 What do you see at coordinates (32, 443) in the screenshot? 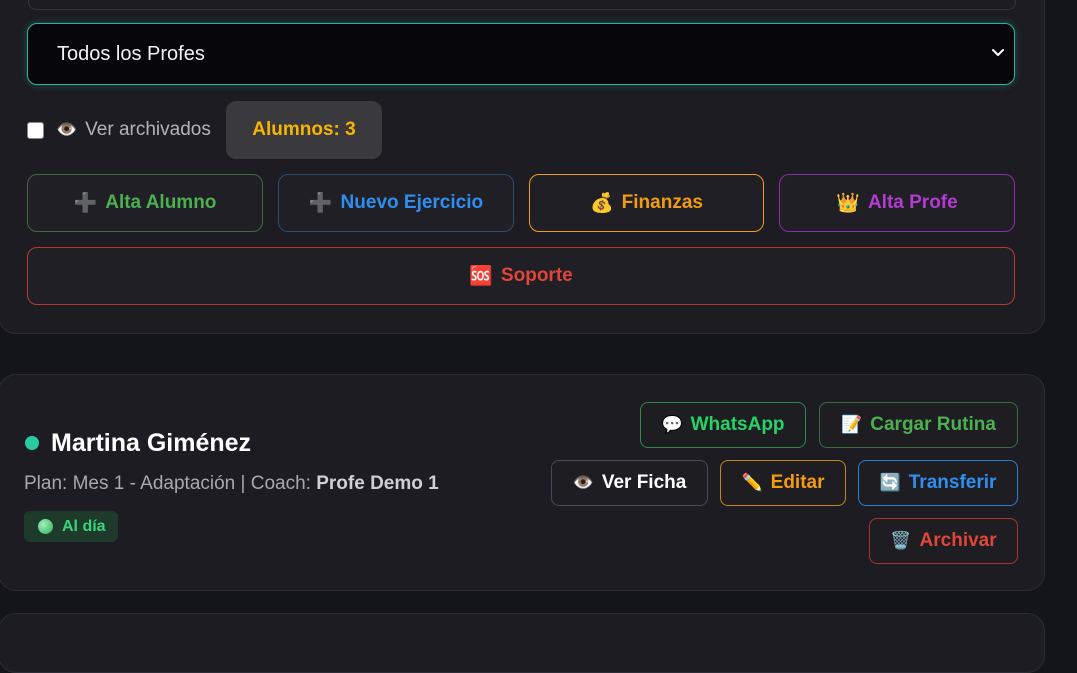
I see `online-status-dot` at bounding box center [32, 443].